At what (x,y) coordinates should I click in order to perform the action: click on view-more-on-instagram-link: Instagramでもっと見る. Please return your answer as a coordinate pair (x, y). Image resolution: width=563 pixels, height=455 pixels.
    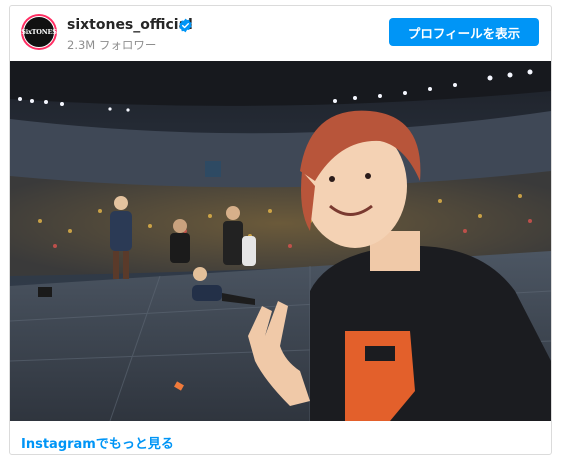
    Looking at the image, I should click on (97, 442).